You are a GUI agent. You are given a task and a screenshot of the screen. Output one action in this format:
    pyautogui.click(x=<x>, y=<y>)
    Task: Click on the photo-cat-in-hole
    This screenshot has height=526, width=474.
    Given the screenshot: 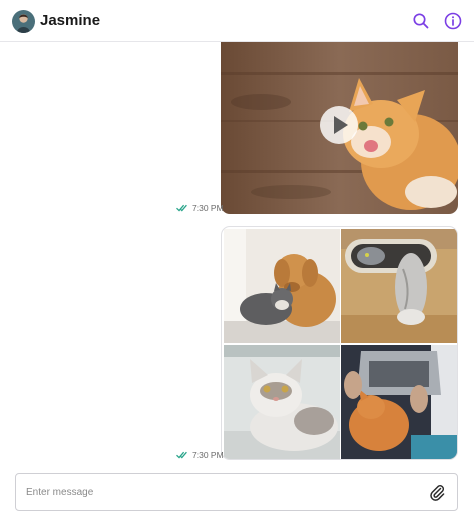 What is the action you would take?
    pyautogui.click(x=399, y=286)
    